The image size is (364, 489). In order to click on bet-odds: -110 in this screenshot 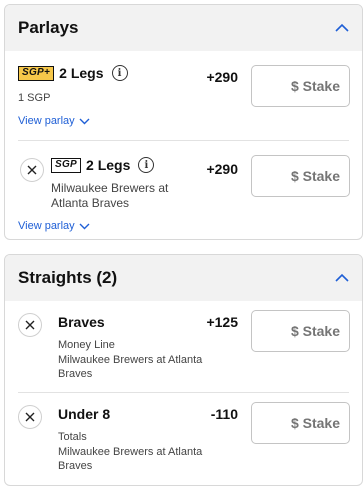, I will do `click(224, 414)`.